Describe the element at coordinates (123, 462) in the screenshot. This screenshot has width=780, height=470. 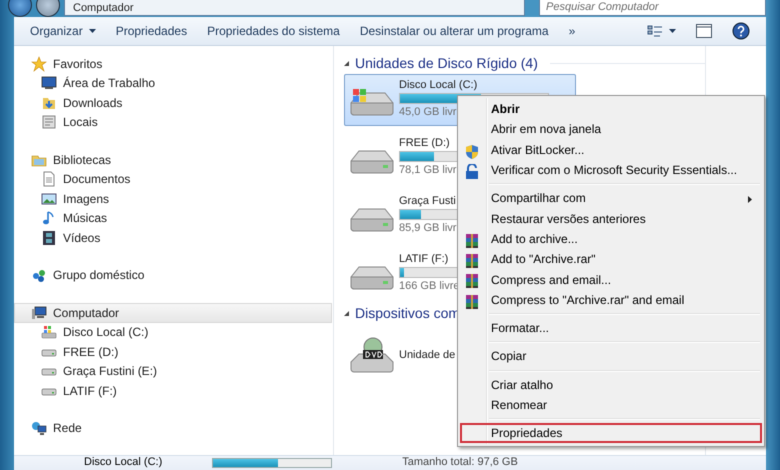
I see `status-drive-name: Disco Local (C:)` at that location.